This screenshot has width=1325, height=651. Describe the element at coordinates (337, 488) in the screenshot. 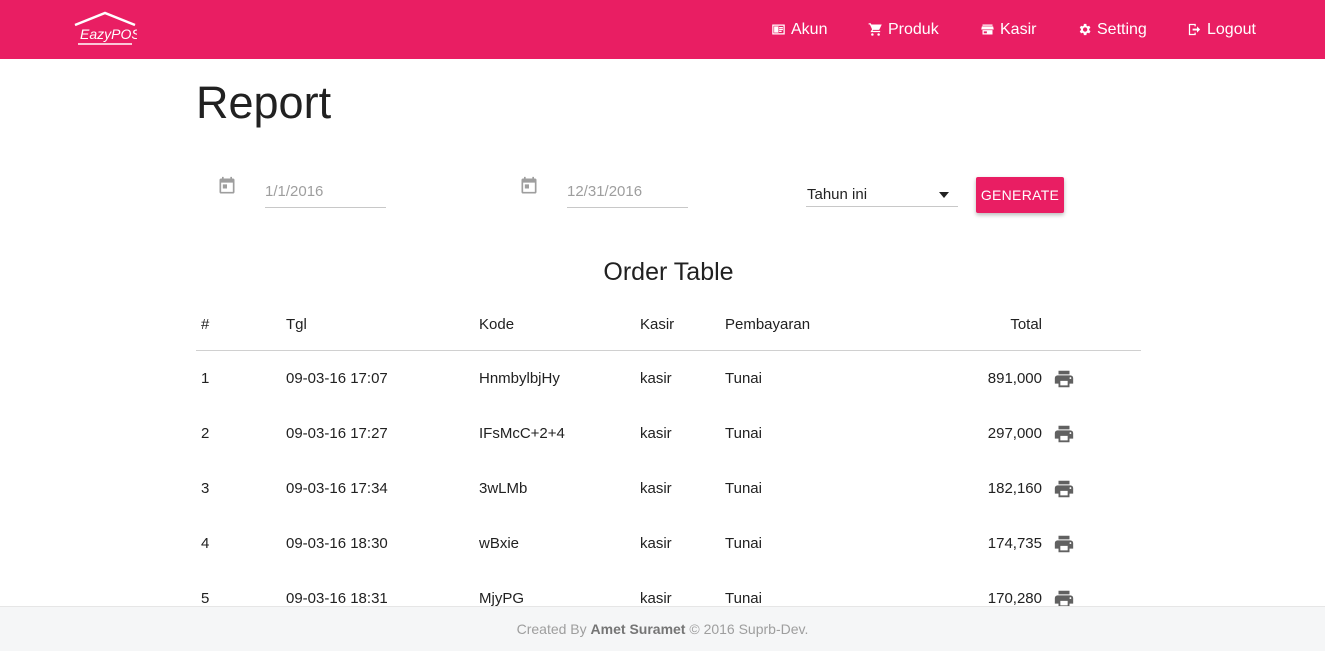

I see `cell-tgl: 09-03-16 17:34` at that location.